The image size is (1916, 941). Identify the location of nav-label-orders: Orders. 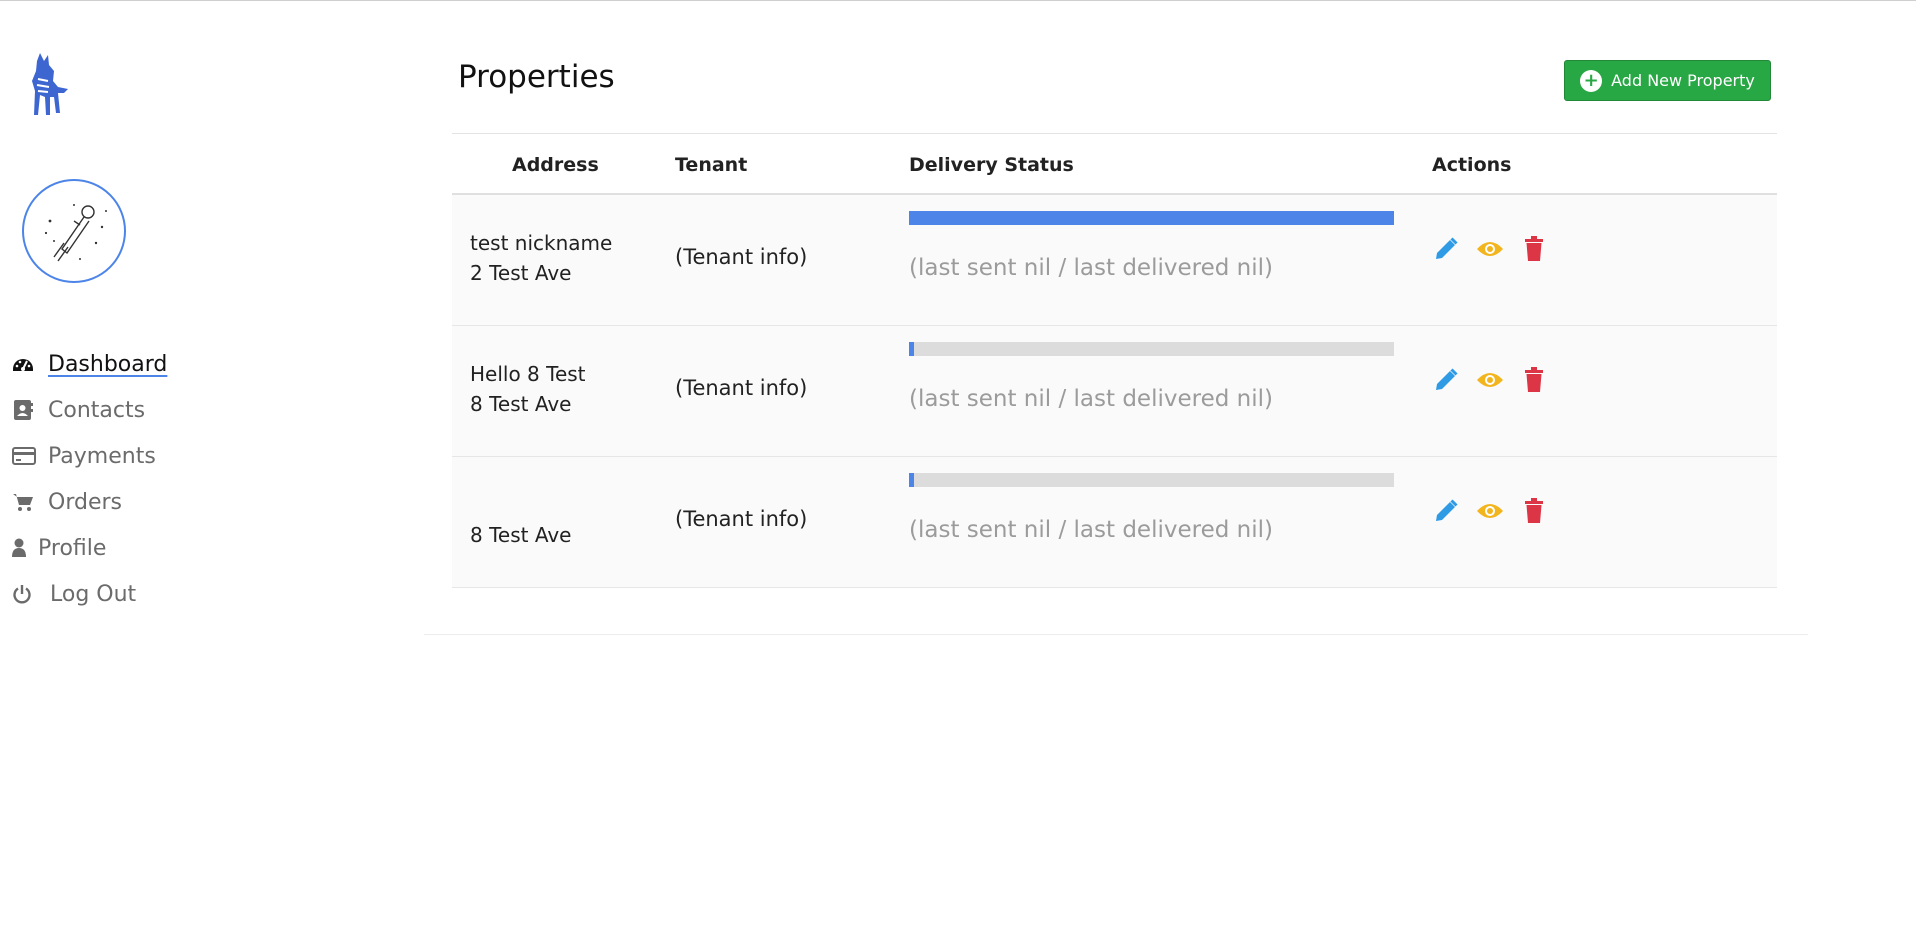
(85, 502).